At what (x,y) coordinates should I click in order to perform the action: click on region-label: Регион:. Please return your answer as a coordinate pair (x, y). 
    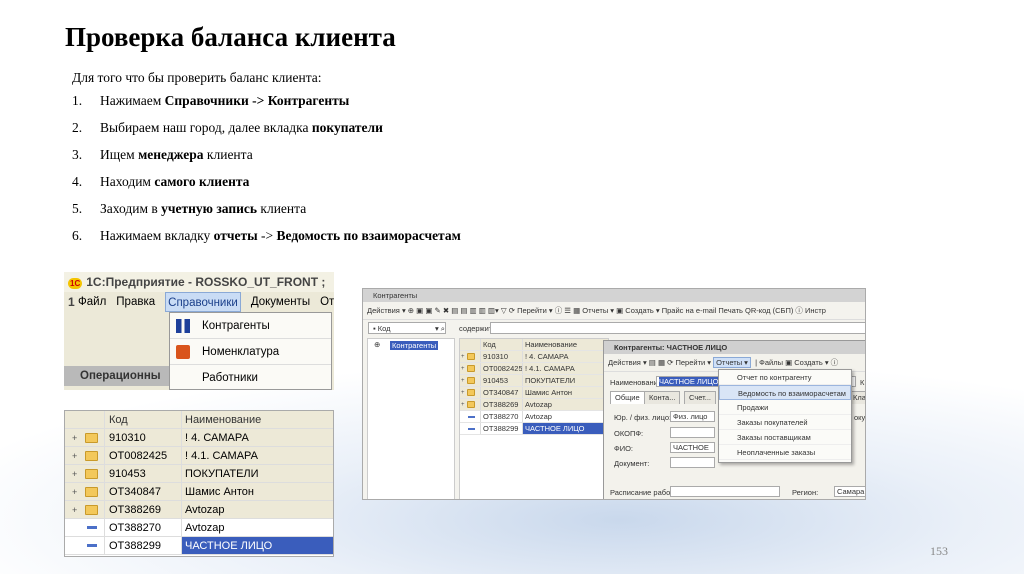
    Looking at the image, I should click on (805, 492).